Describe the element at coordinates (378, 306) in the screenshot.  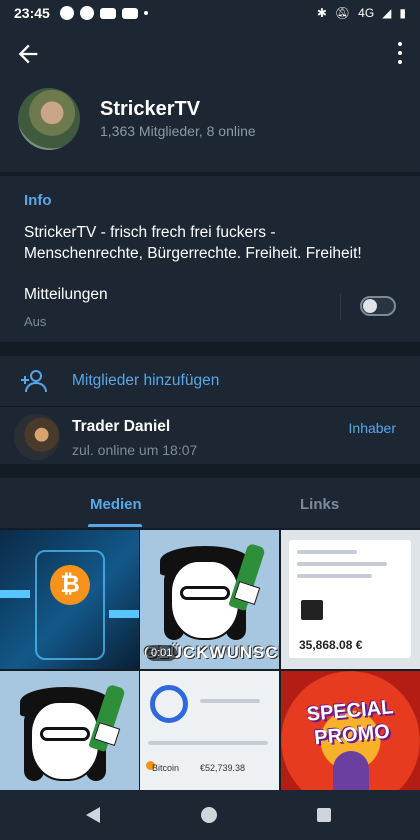
I see `notifications-toggle` at that location.